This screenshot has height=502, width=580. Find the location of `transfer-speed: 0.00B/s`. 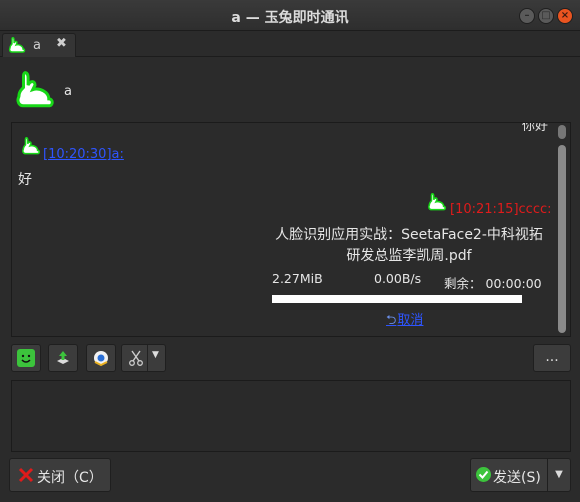

transfer-speed: 0.00B/s is located at coordinates (398, 278).